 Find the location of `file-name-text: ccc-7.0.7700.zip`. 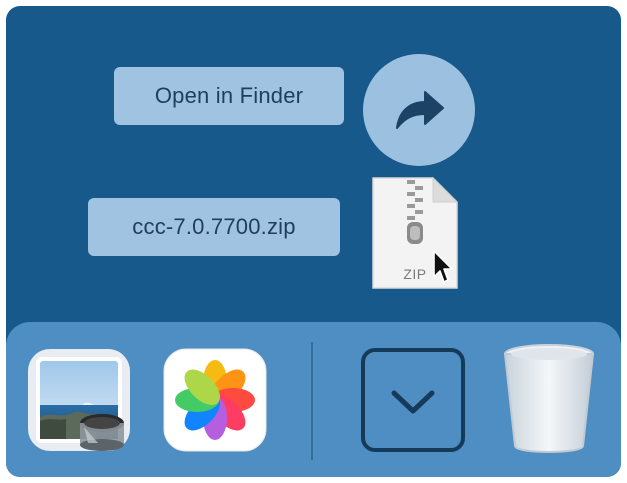

file-name-text: ccc-7.0.7700.zip is located at coordinates (214, 226).